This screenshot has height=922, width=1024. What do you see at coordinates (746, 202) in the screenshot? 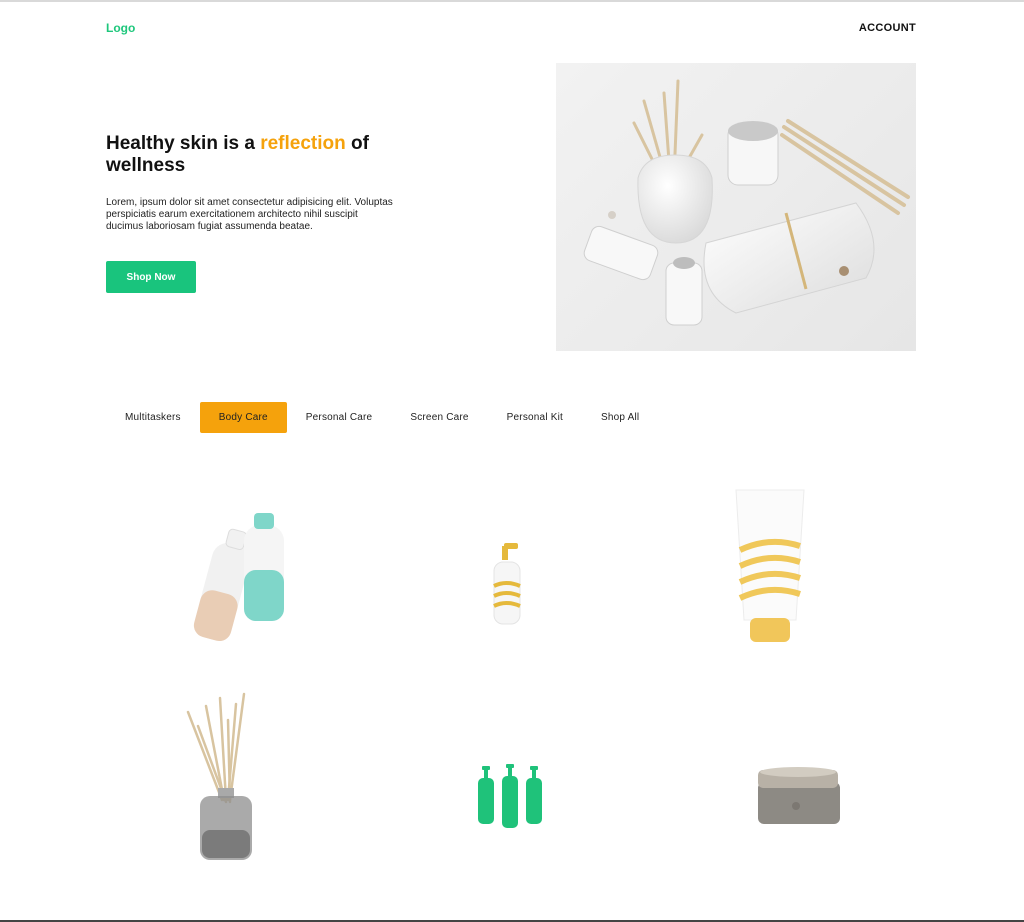
I see `spa-products-illustration` at bounding box center [746, 202].